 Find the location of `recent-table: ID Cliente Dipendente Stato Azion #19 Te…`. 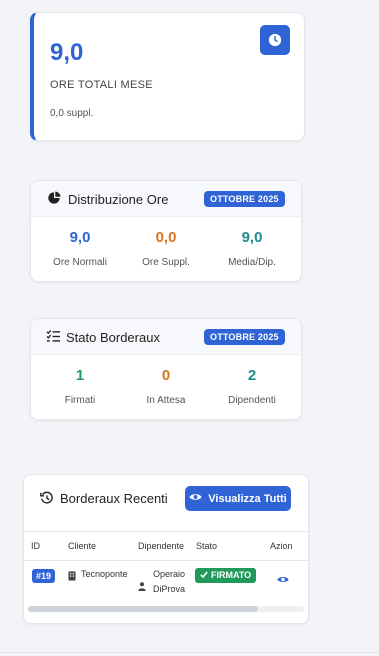

recent-table: ID Cliente Dipendente Stato Azion #19 Te… is located at coordinates (166, 577).